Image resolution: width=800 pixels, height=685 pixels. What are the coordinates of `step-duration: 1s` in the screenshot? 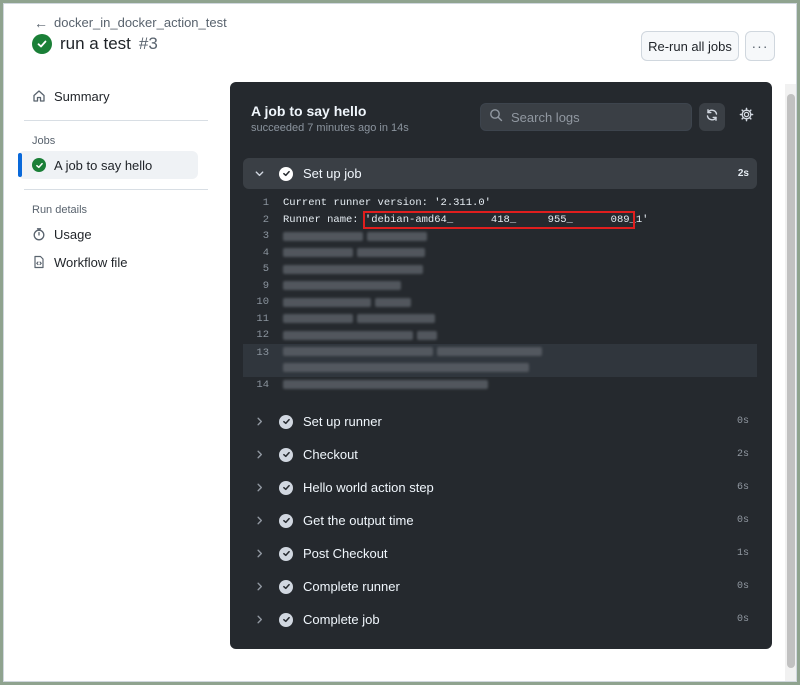 It's located at (742, 553).